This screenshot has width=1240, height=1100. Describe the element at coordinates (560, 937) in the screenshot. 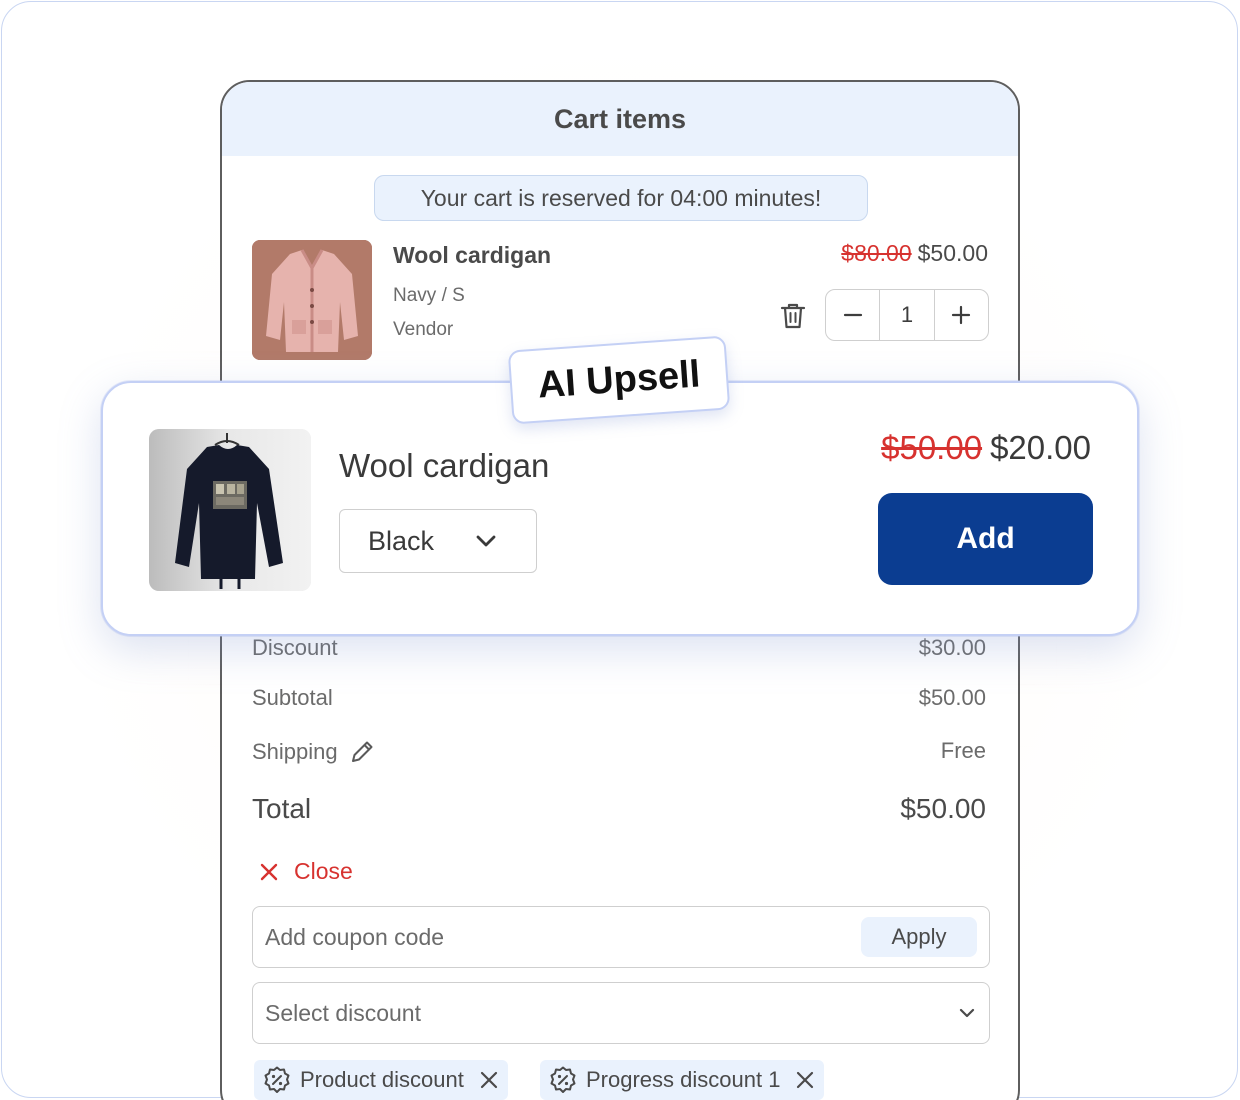

I see `coupon-input` at that location.